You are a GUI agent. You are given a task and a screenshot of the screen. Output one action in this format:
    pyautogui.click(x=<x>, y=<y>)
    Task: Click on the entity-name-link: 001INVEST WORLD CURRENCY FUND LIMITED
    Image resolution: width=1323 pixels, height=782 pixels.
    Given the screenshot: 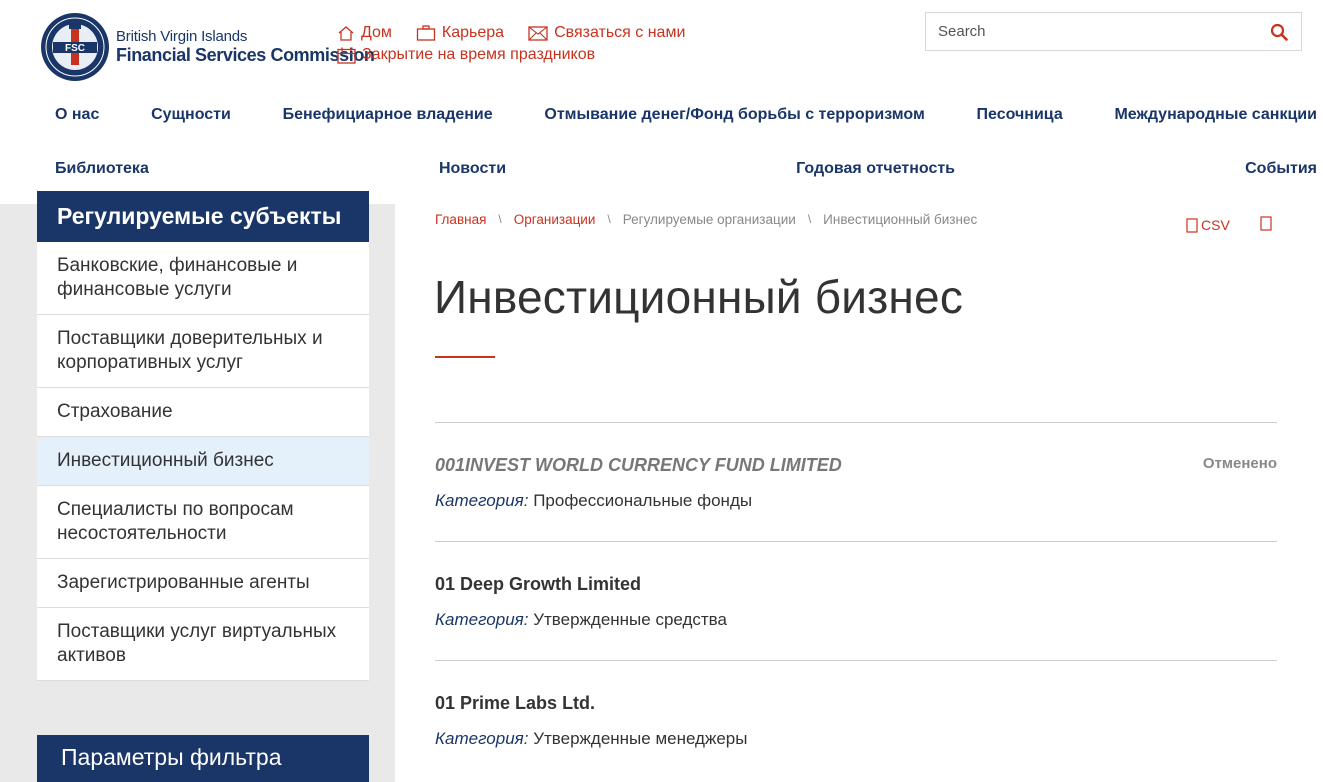 What is the action you would take?
    pyautogui.click(x=638, y=465)
    